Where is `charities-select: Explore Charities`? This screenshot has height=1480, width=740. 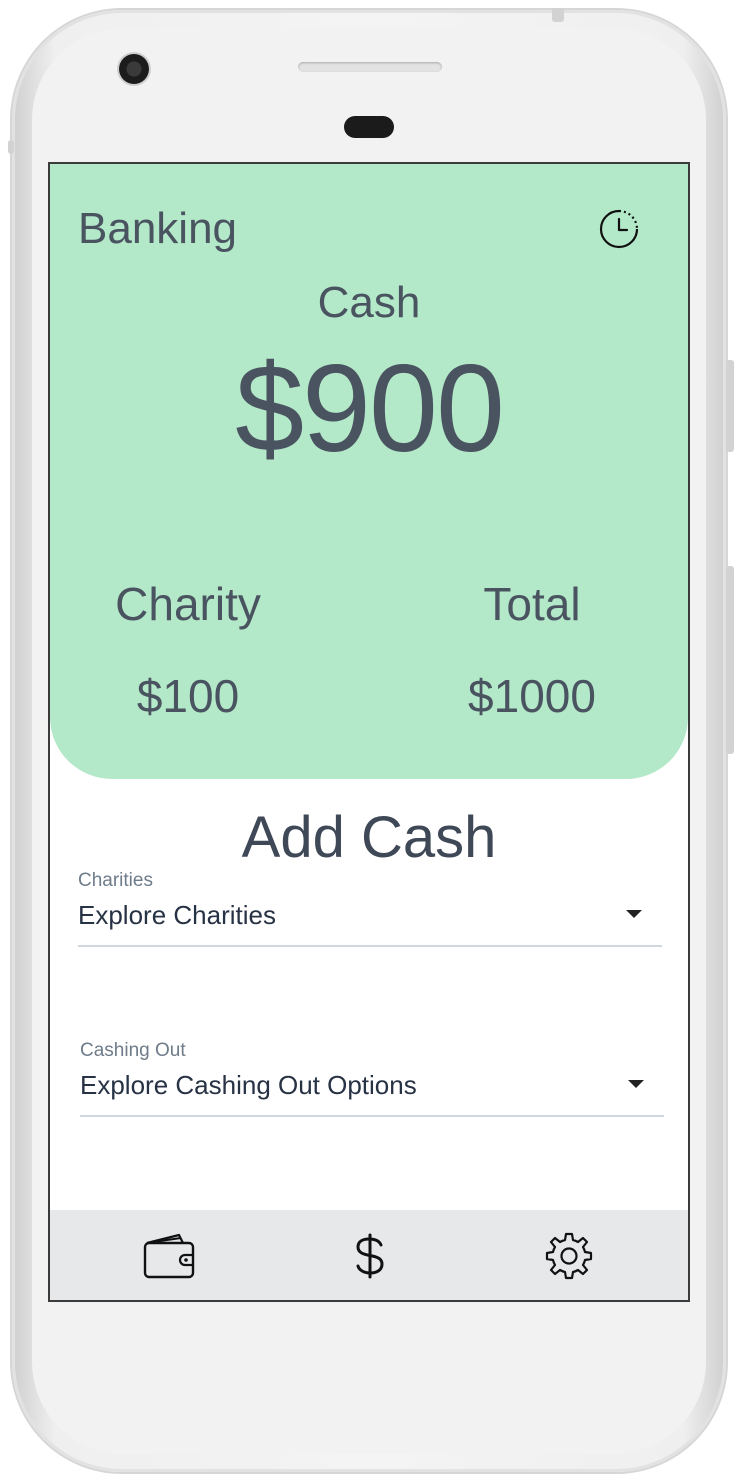 charities-select: Explore Charities is located at coordinates (370, 923).